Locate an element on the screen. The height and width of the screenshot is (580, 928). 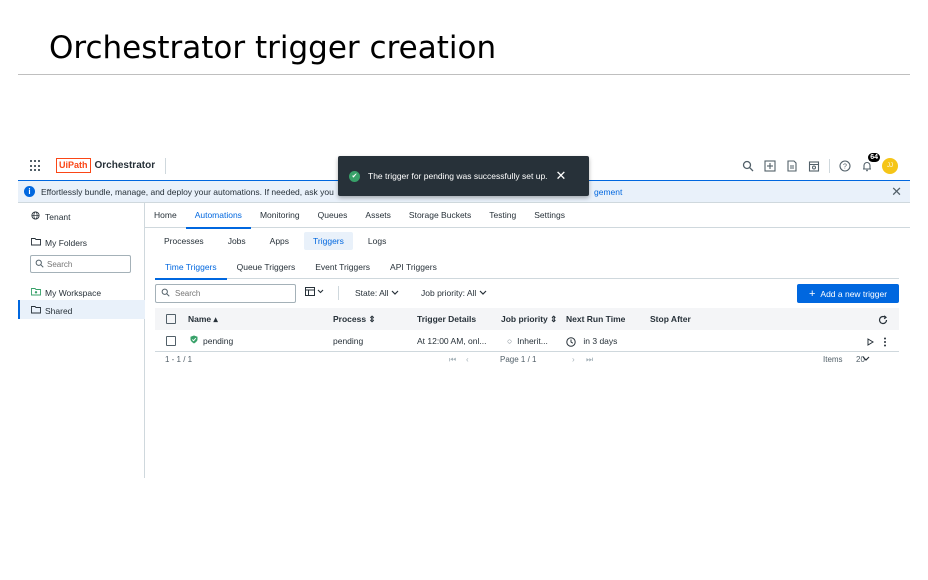
sidebar-my-folders: My Folders is located at coordinates (59, 242).